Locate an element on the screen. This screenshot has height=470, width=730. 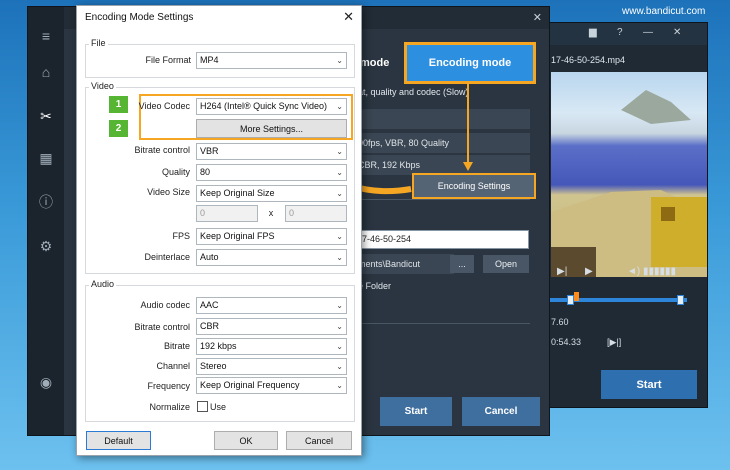
step-2-badge: 2 is located at coordinates (118, 128).